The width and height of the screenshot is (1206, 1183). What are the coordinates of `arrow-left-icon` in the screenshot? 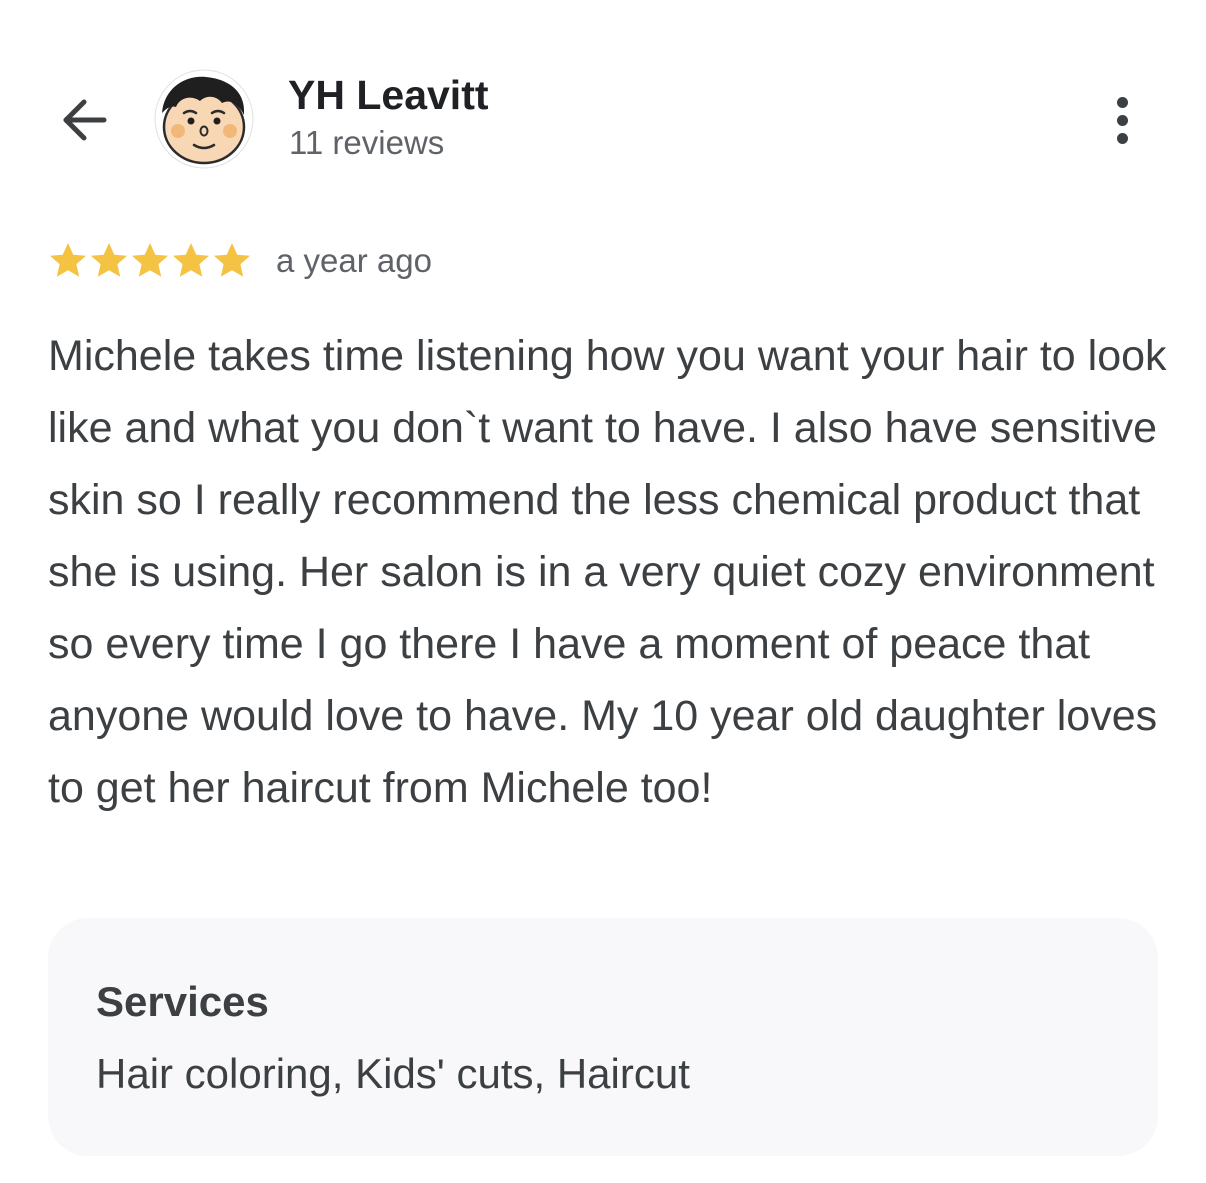 It's located at (85, 120).